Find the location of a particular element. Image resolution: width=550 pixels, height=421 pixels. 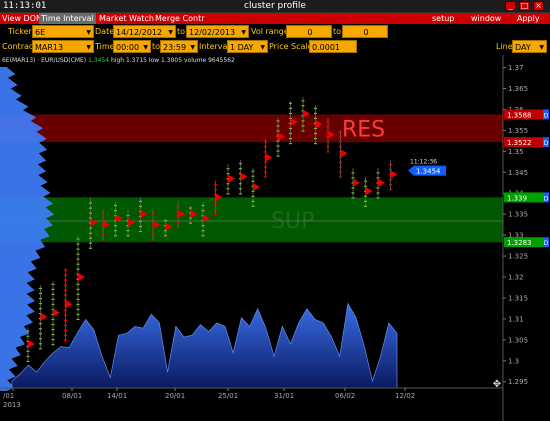

date-to-field: 12/02/2013 ▼ is located at coordinates (217, 31).